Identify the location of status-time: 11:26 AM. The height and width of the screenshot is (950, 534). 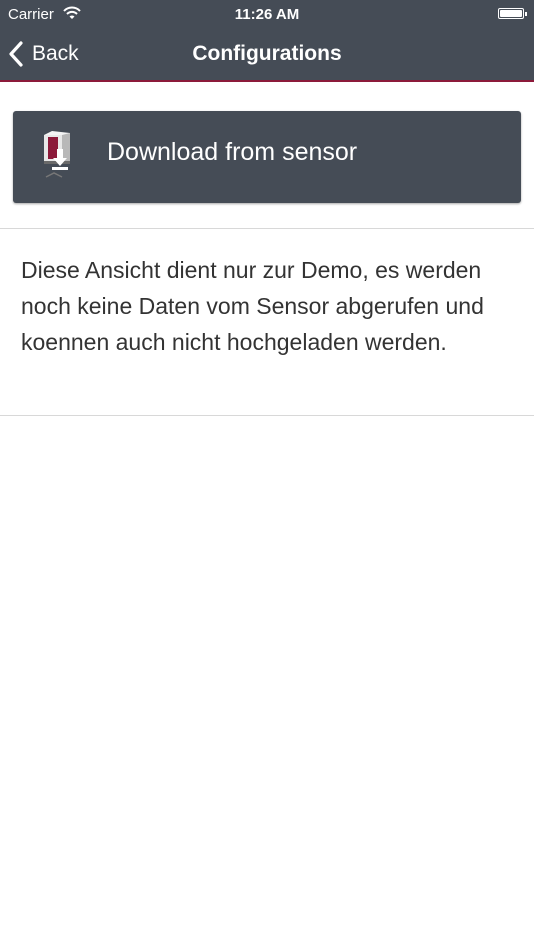
(267, 14).